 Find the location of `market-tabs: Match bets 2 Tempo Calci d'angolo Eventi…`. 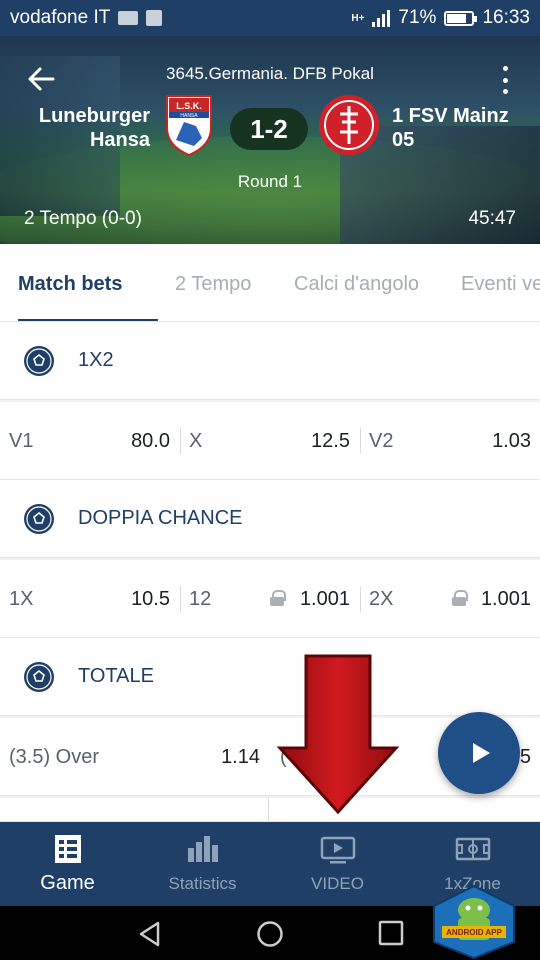

market-tabs: Match bets 2 Tempo Calci d'angolo Eventi… is located at coordinates (270, 283).